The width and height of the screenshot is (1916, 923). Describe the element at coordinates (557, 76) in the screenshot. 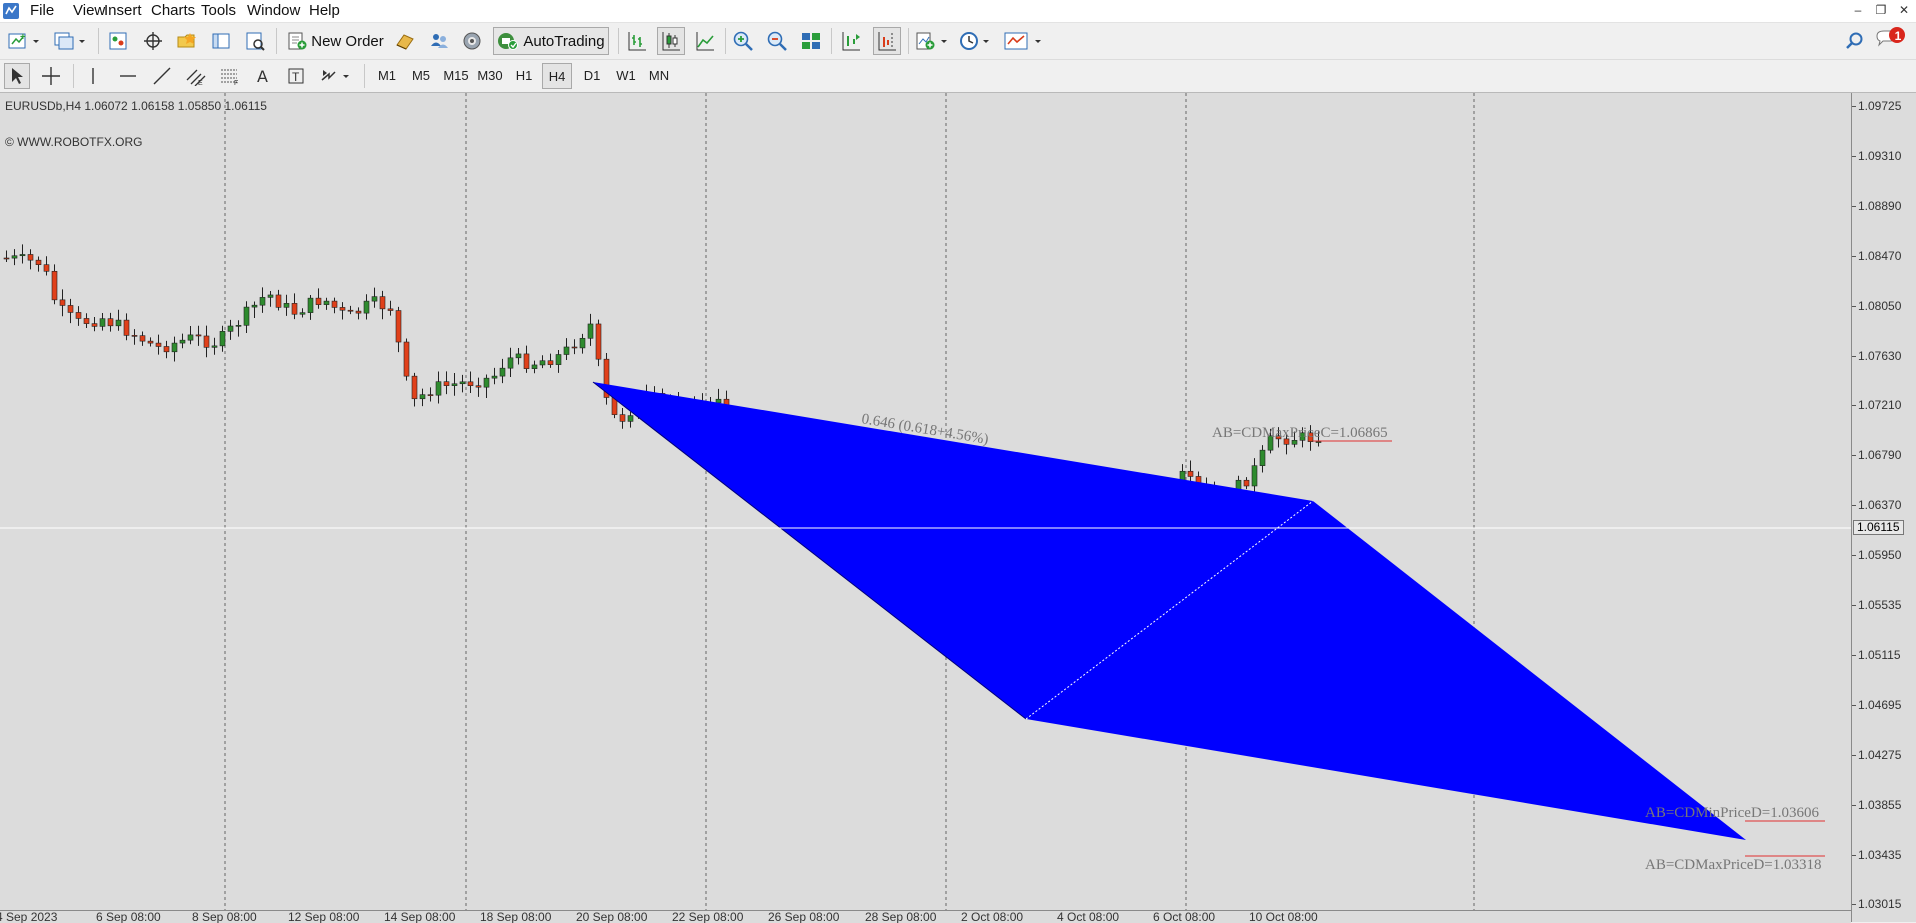

I see `timeframe-h4: H4` at that location.